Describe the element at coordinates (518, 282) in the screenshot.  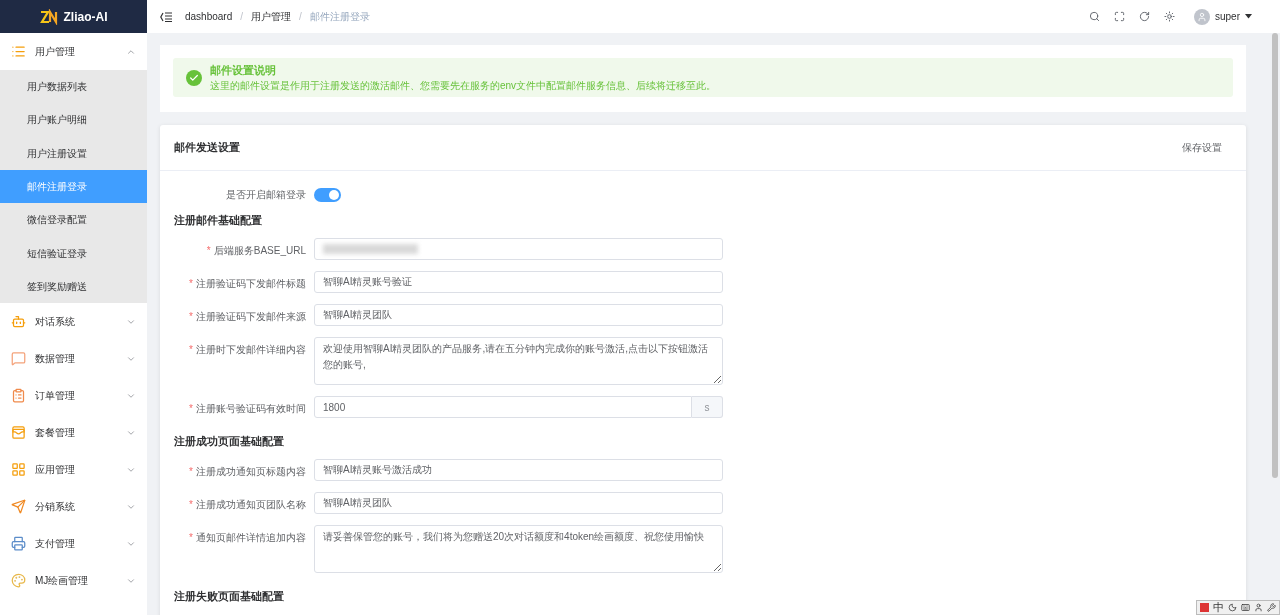
I see `input-field: 智聊AI精灵账号验证` at that location.